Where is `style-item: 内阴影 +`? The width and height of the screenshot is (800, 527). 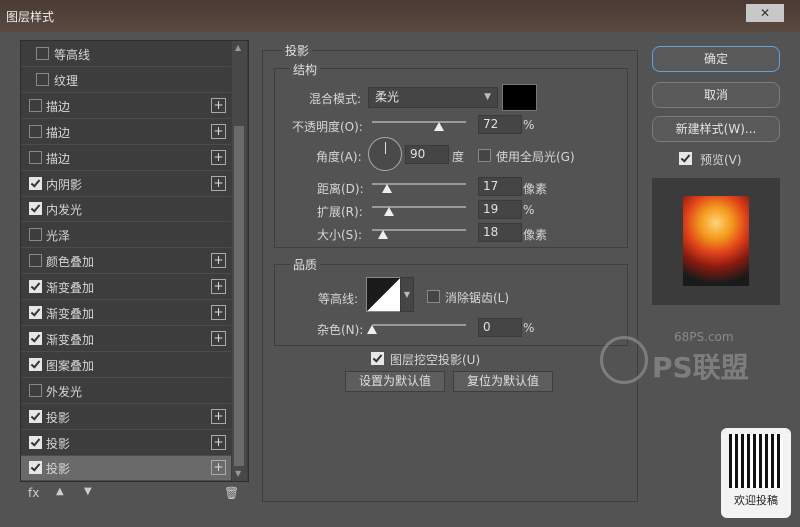 style-item: 内阴影 + is located at coordinates (126, 184).